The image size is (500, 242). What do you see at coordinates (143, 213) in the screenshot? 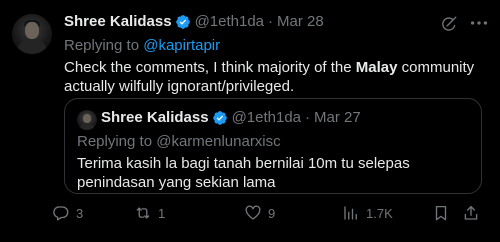
I see `repost-icon` at bounding box center [143, 213].